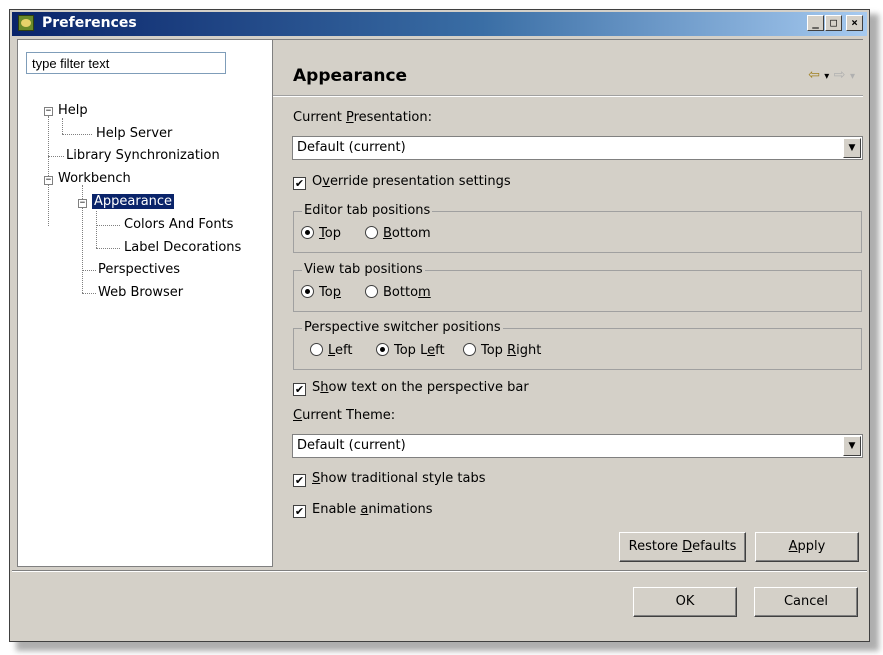  Describe the element at coordinates (351, 147) in the screenshot. I see `presentation-select-value: Default (current)` at that location.